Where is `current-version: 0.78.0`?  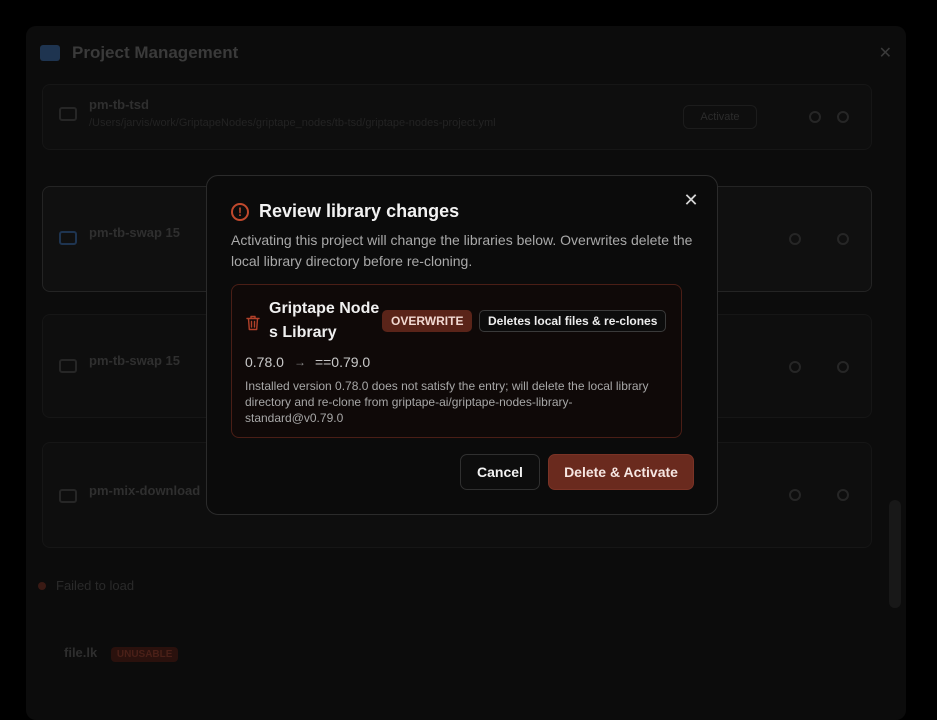
current-version: 0.78.0 is located at coordinates (264, 362).